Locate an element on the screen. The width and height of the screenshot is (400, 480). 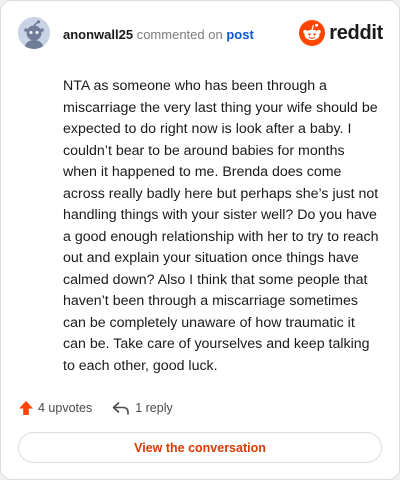
snoo-avatar-icon is located at coordinates (34, 33).